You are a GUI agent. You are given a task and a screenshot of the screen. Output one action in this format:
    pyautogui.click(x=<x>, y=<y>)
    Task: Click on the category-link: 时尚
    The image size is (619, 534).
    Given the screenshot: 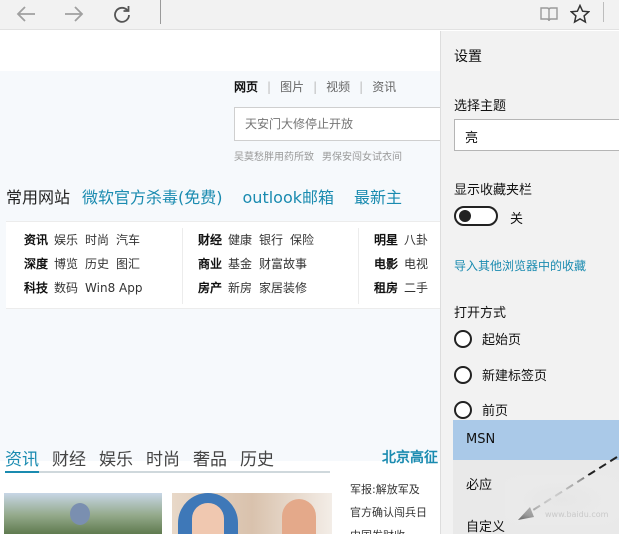 What is the action you would take?
    pyautogui.click(x=97, y=240)
    